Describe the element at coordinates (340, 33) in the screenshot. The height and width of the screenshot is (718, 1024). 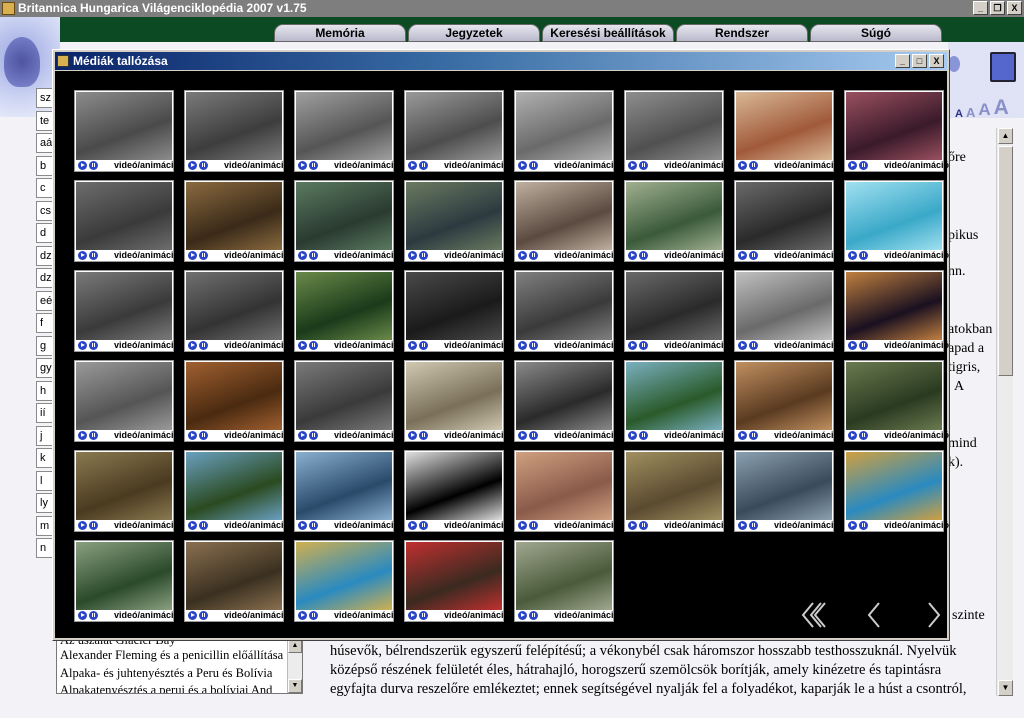
I see `menu-memoria: Memória` at that location.